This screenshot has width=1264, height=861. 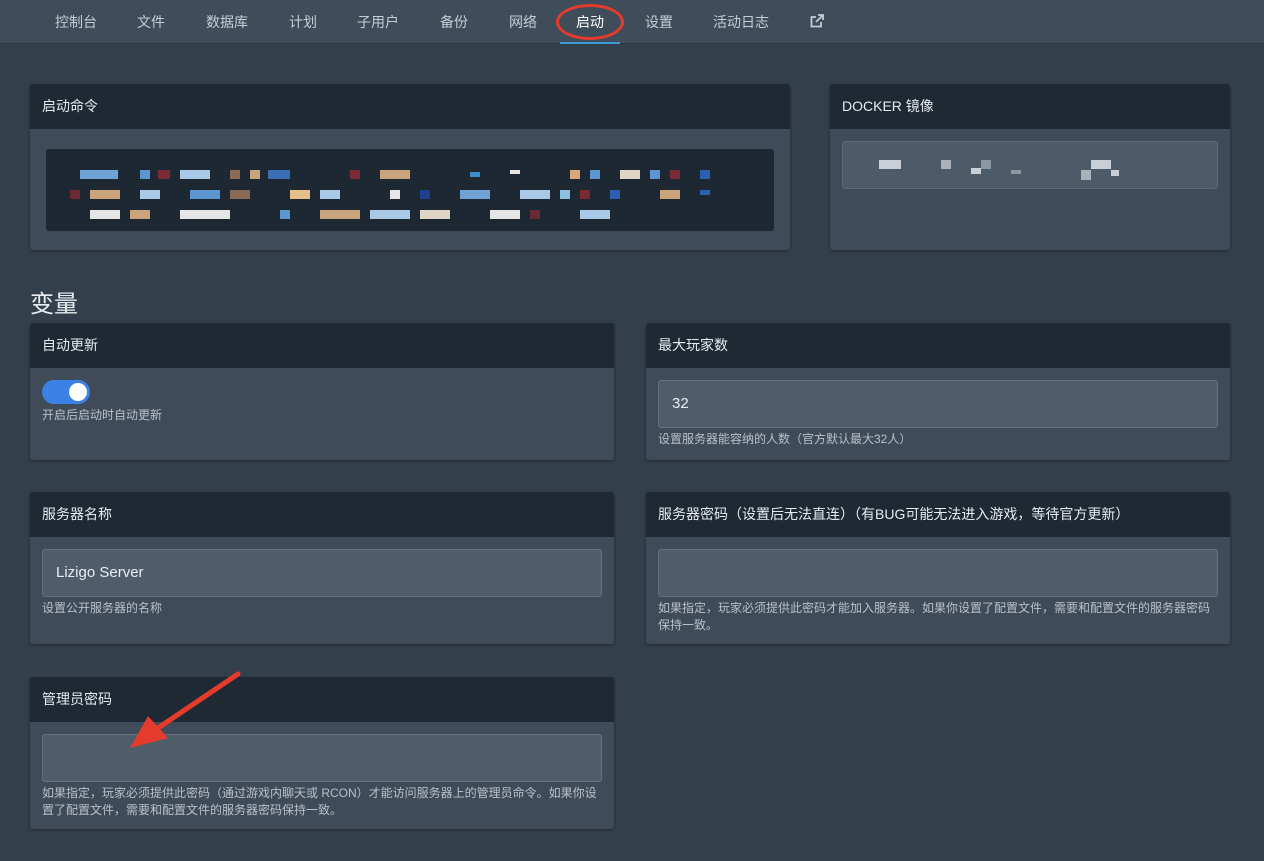 I want to click on tab-backups: 备份, so click(x=454, y=22).